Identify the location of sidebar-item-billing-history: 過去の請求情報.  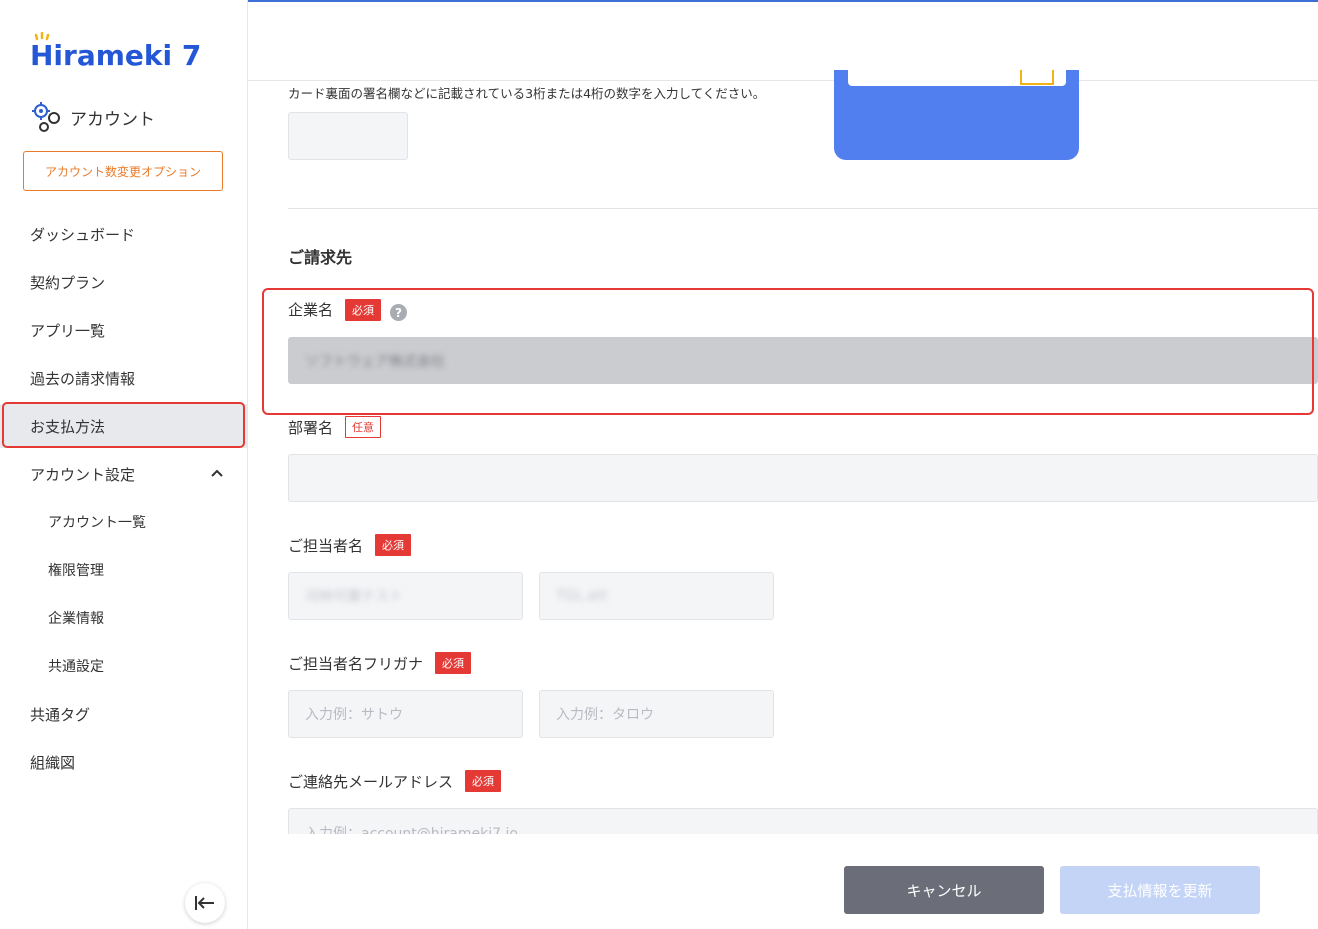
(123, 378).